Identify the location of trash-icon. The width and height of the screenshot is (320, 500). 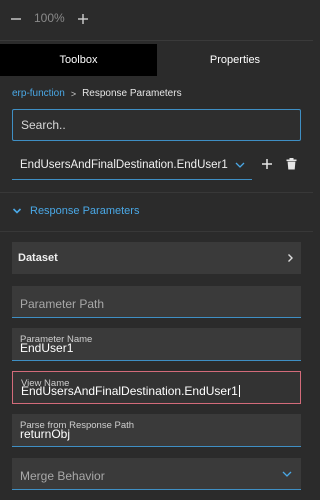
(291, 164).